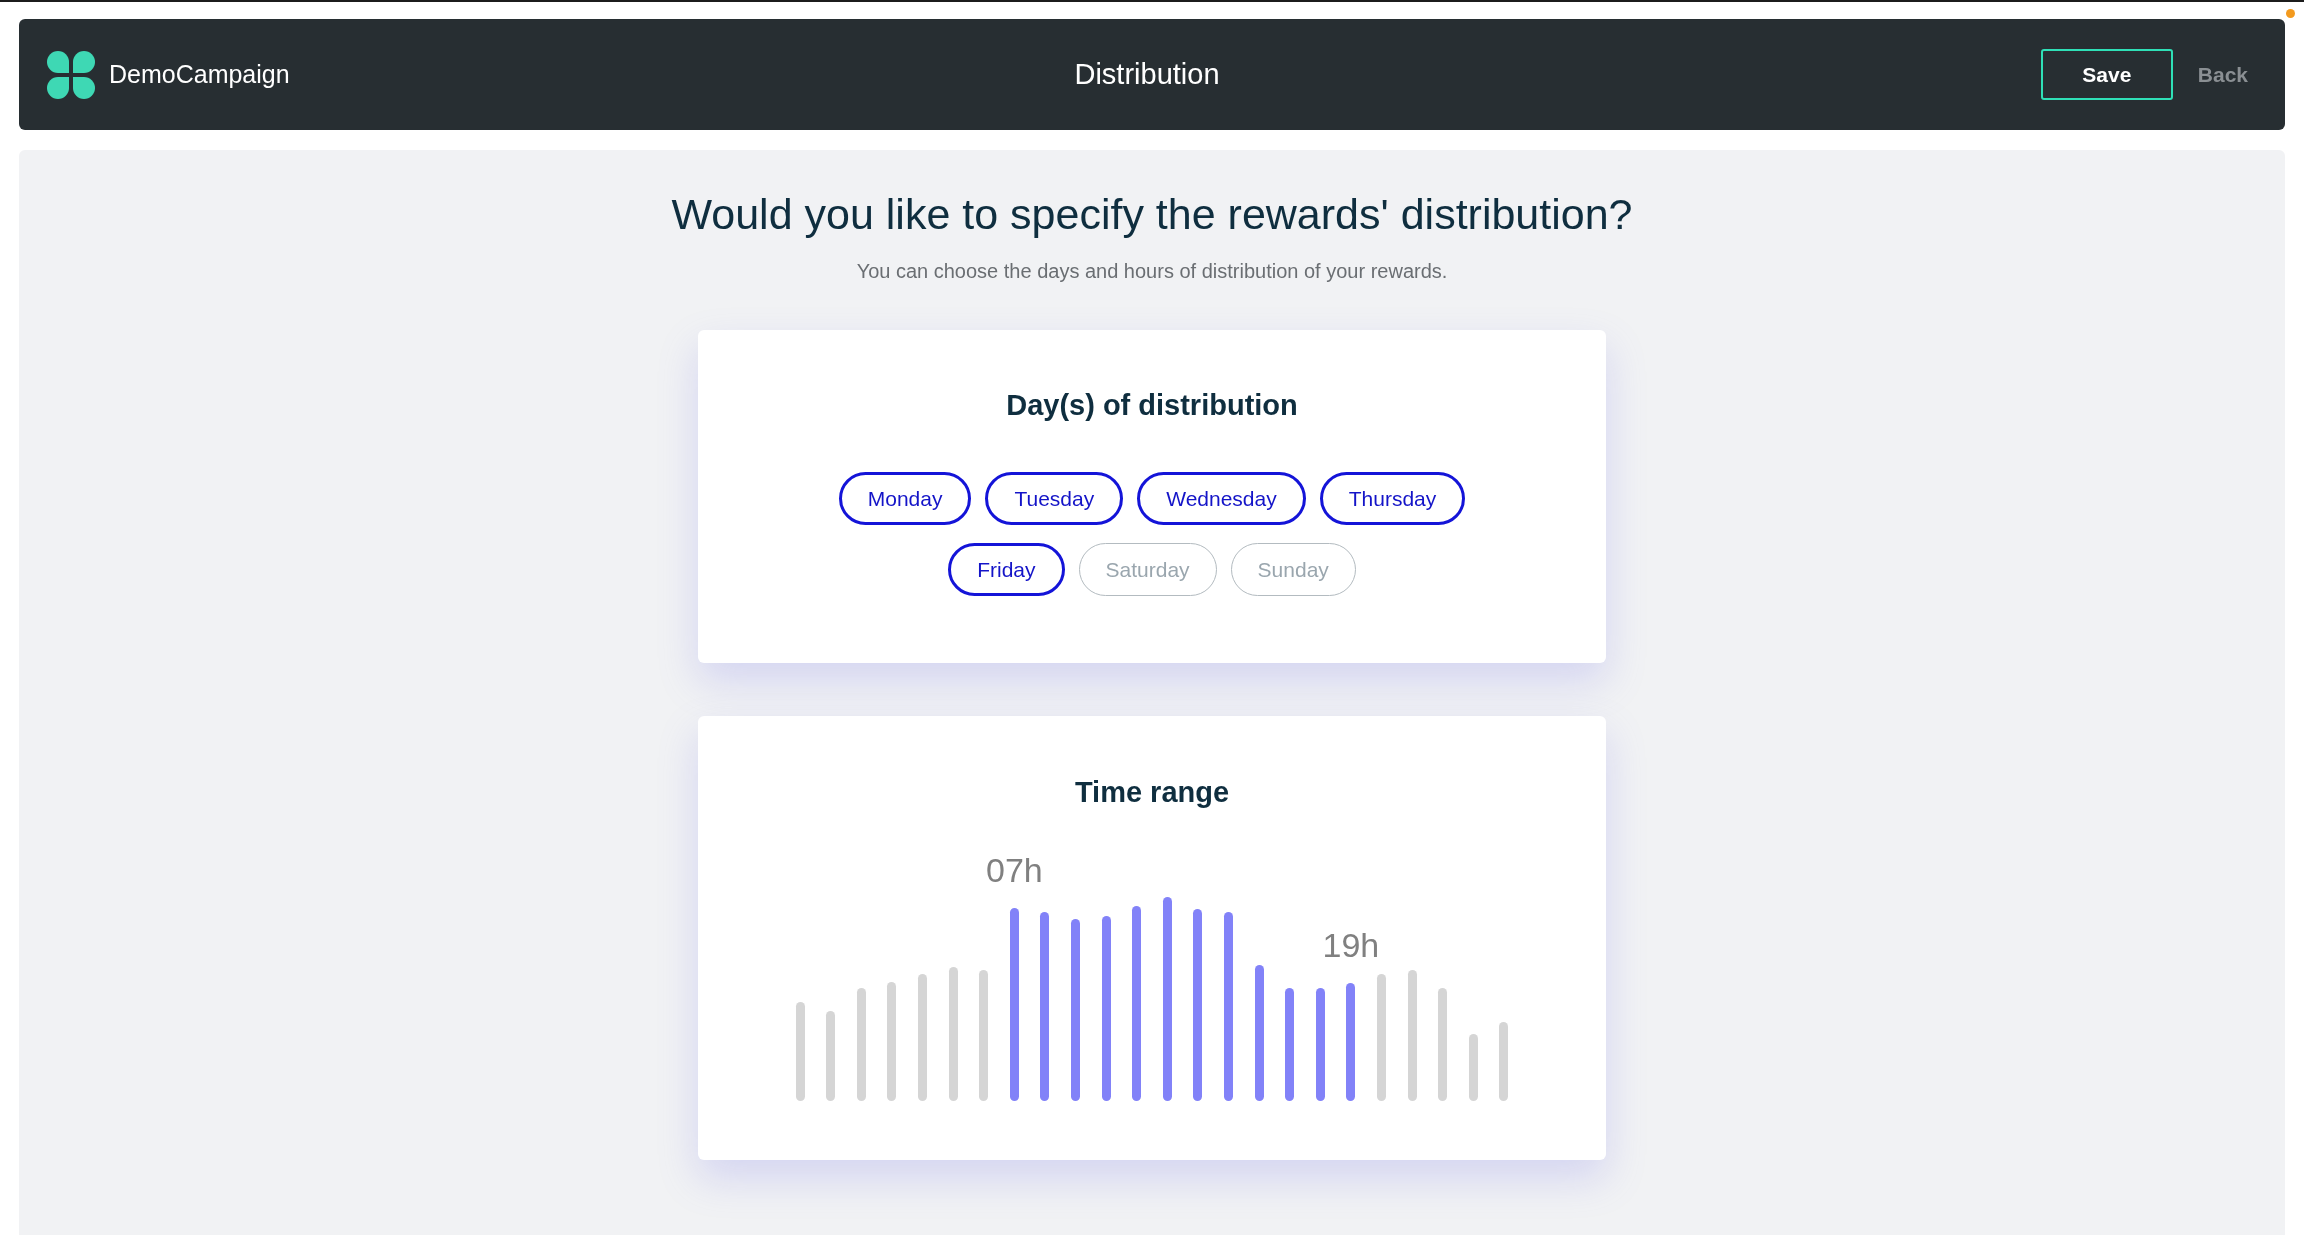  What do you see at coordinates (1392, 498) in the screenshot?
I see `day-toggle: Thursday` at bounding box center [1392, 498].